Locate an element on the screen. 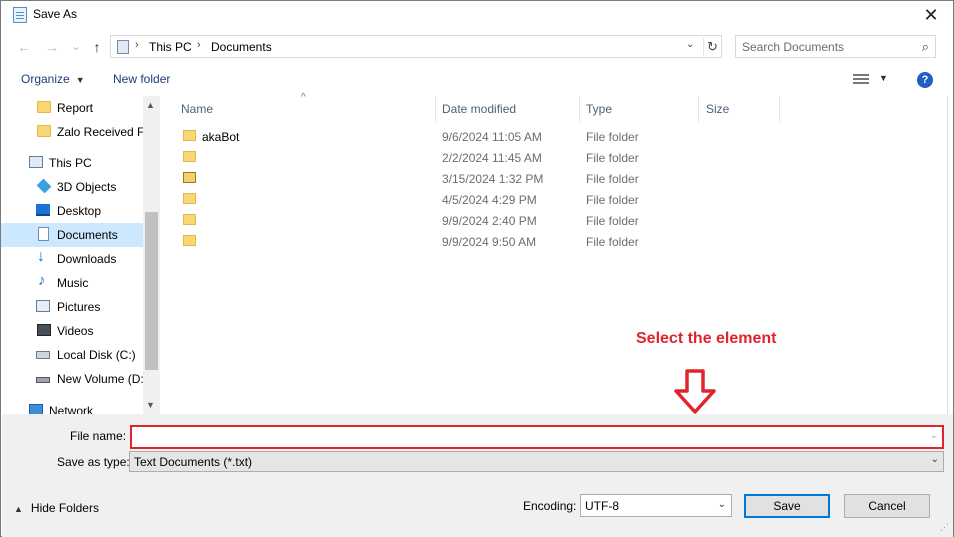 This screenshot has height=537, width=954. column-header-type: Type is located at coordinates (599, 109).